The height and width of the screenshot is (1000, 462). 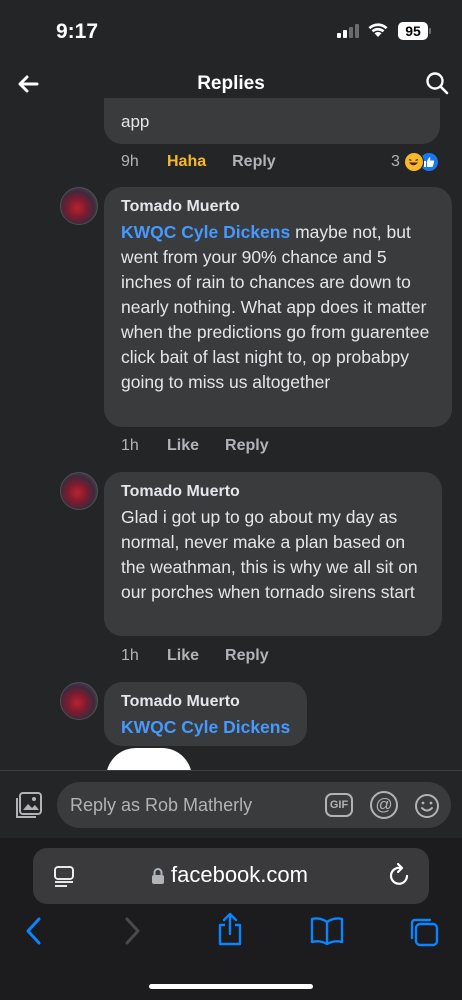 What do you see at coordinates (395, 161) in the screenshot?
I see `reaction-count: 3` at bounding box center [395, 161].